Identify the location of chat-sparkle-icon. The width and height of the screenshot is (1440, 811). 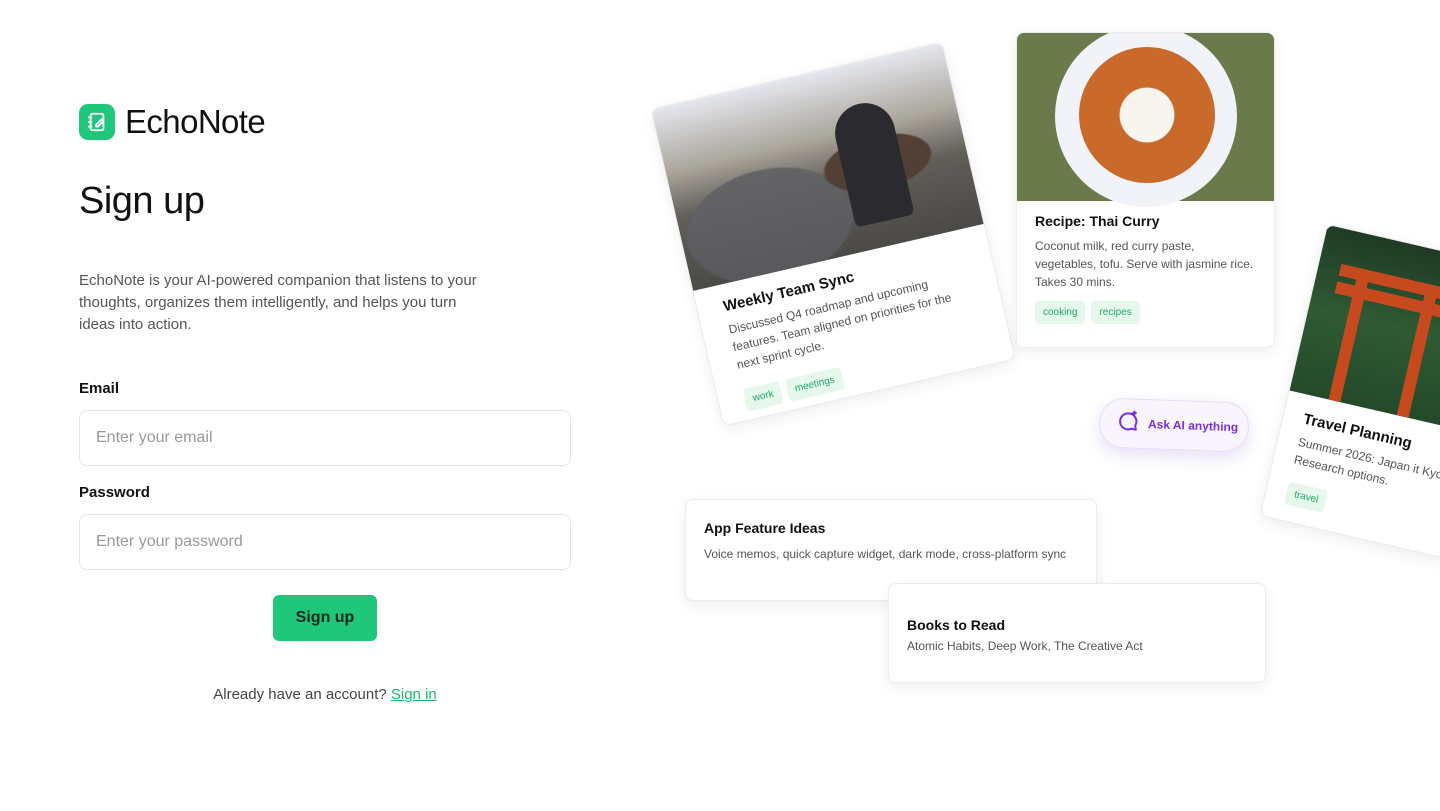
(1128, 423).